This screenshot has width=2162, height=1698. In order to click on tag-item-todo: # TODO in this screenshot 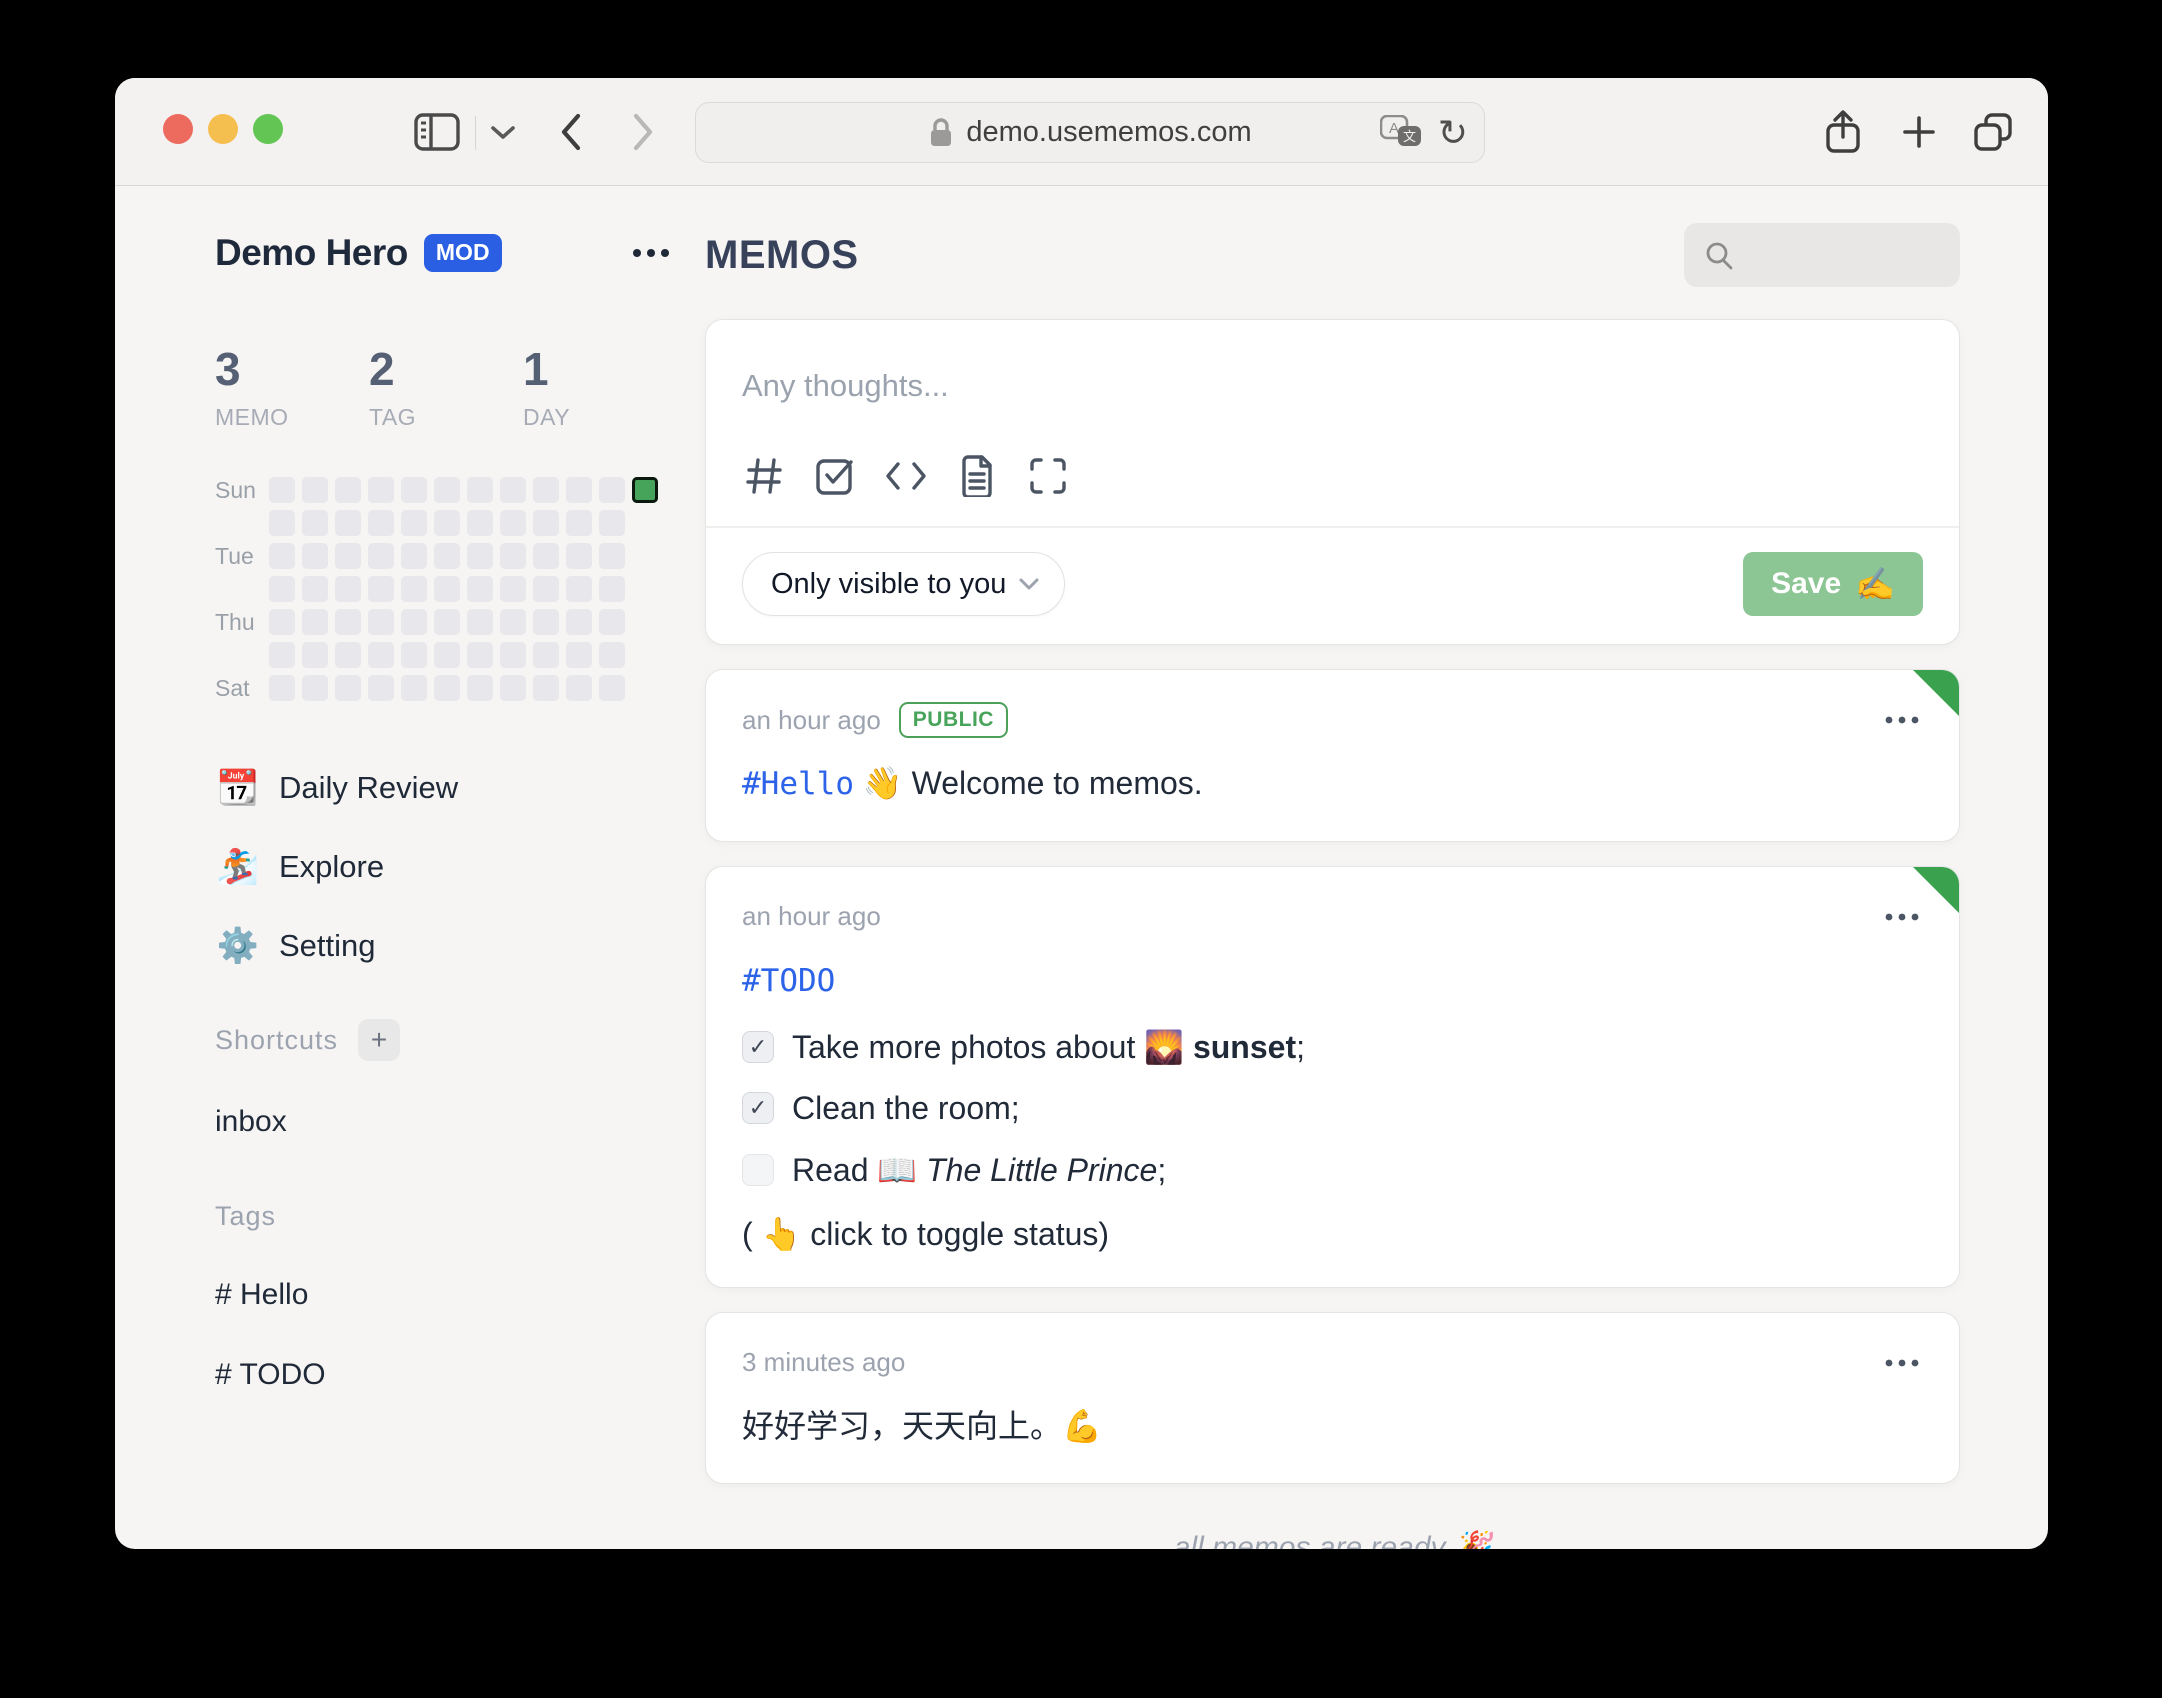, I will do `click(446, 1375)`.